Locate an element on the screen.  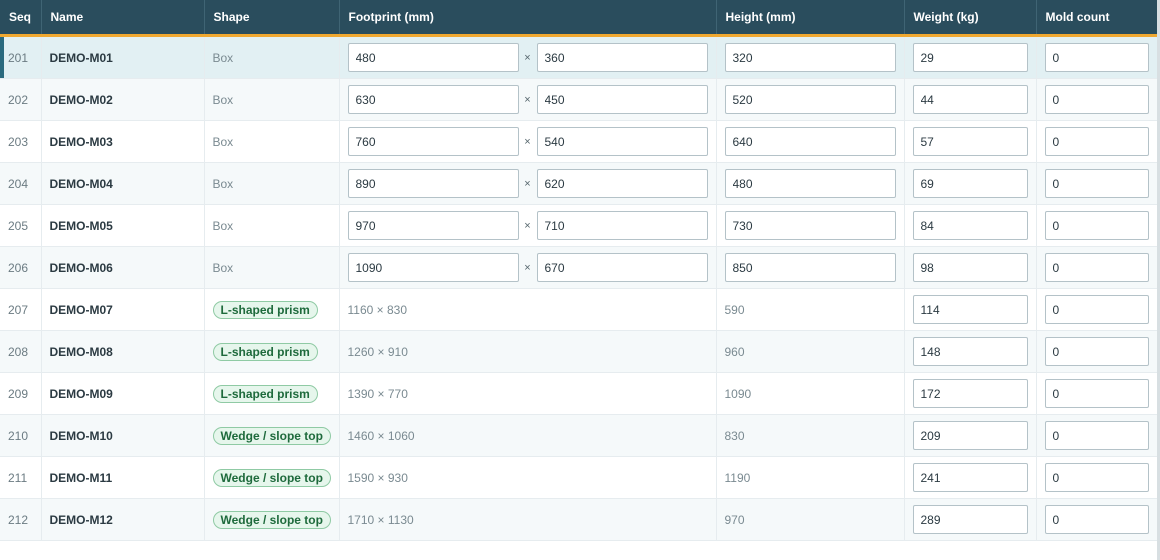
table-row: 204DEMO-M04Box × is located at coordinates (578, 183).